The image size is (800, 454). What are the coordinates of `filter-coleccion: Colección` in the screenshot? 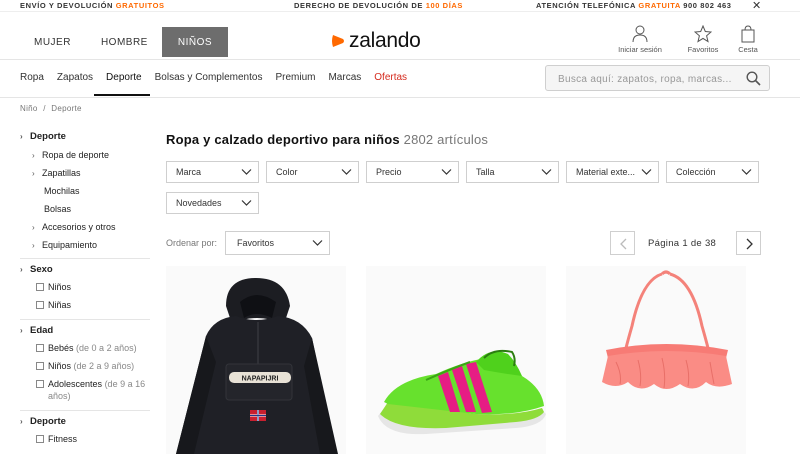 It's located at (712, 172).